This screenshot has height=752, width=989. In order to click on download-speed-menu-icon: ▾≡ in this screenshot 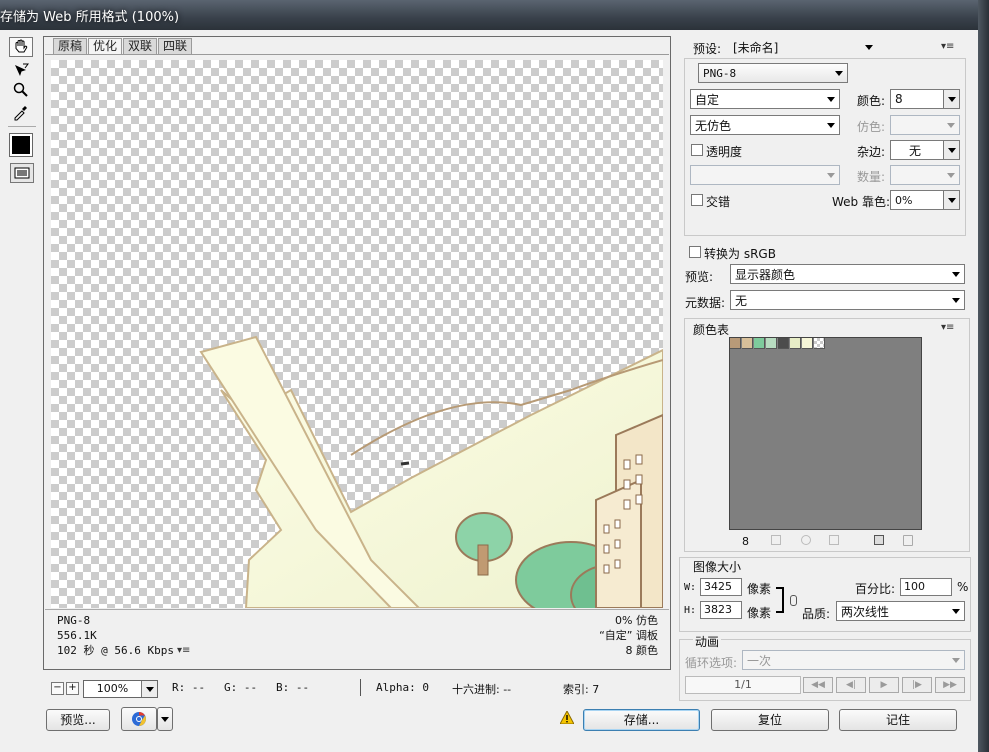, I will do `click(183, 650)`.